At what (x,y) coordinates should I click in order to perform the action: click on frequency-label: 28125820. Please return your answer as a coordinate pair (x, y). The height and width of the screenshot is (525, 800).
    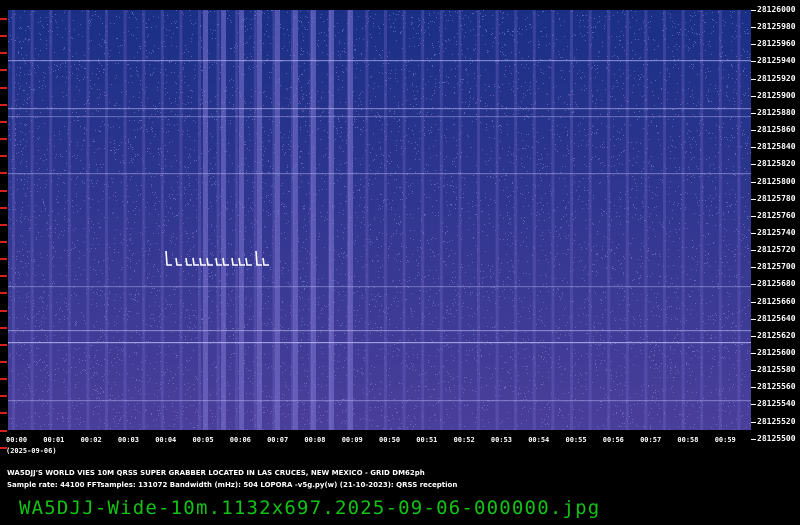
    Looking at the image, I should click on (776, 164).